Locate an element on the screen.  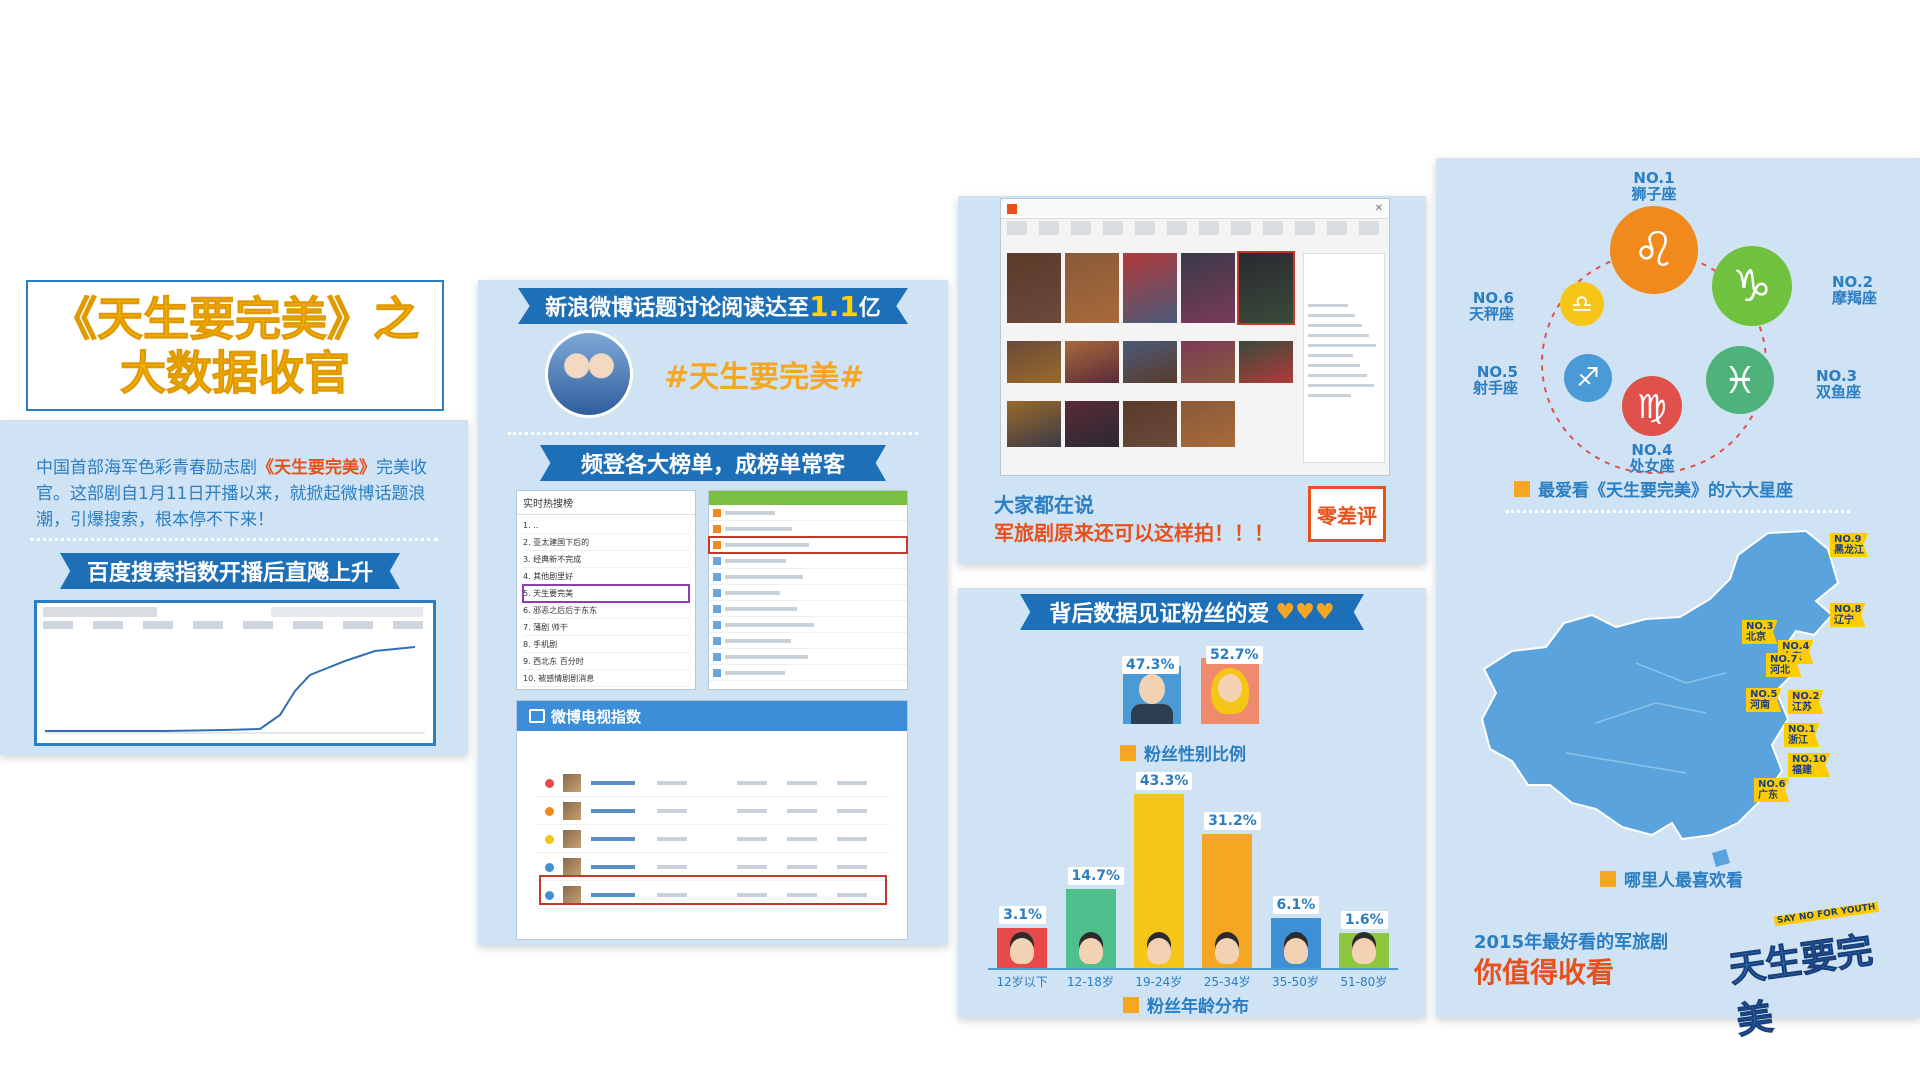
region-flag: NO.2 江苏 is located at coordinates (1806, 702).